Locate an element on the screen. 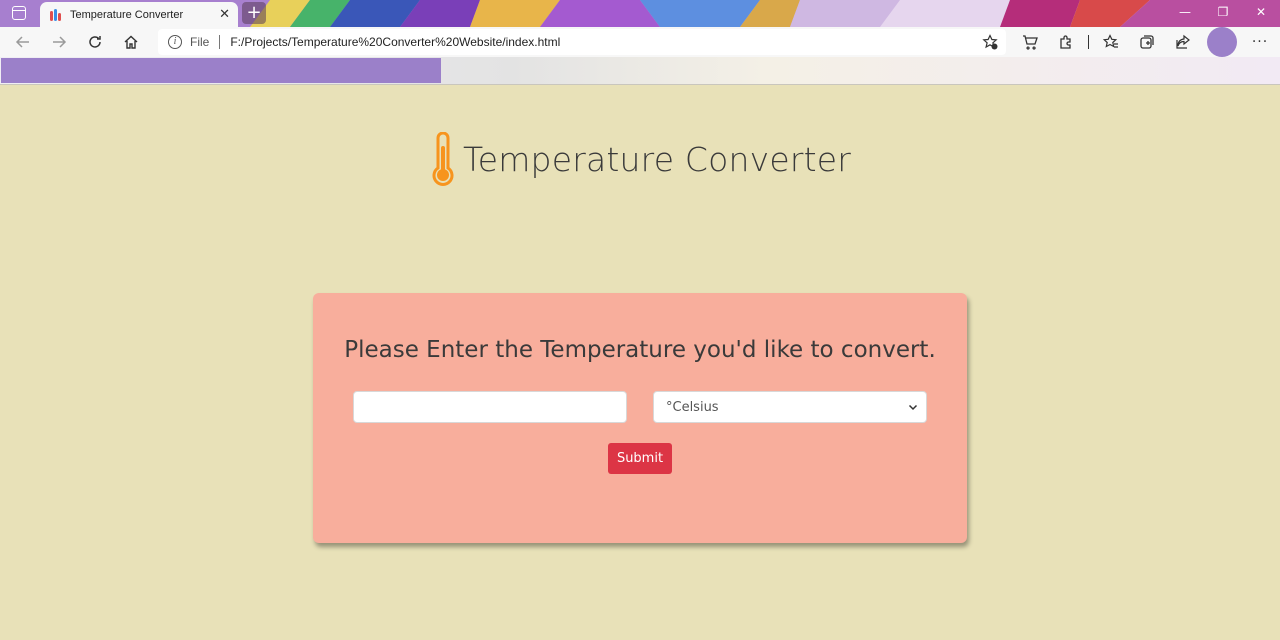 Image resolution: width=1280 pixels, height=640 pixels. window-controls: — ❐ ✕ is located at coordinates (1223, 13).